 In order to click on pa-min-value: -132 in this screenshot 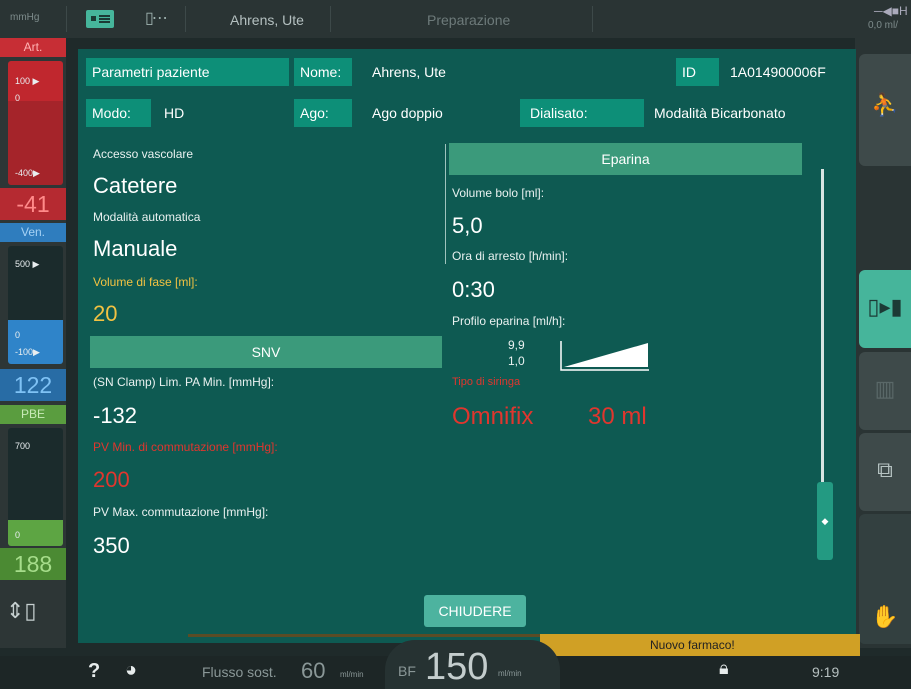, I will do `click(115, 416)`.